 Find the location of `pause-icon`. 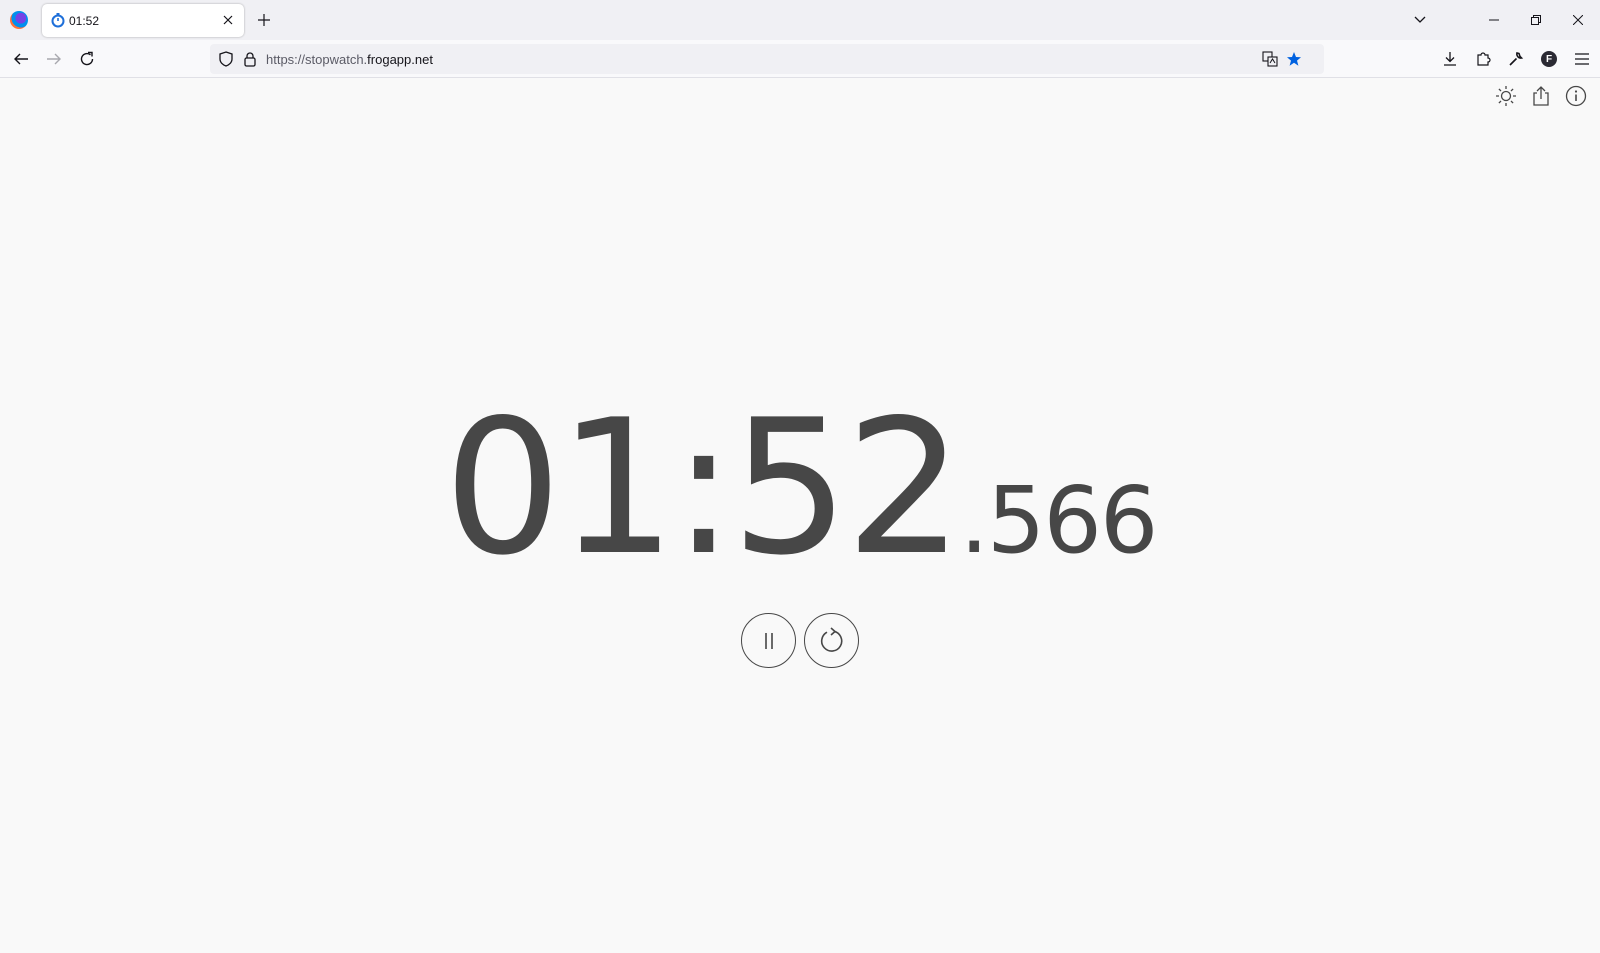

pause-icon is located at coordinates (769, 641).